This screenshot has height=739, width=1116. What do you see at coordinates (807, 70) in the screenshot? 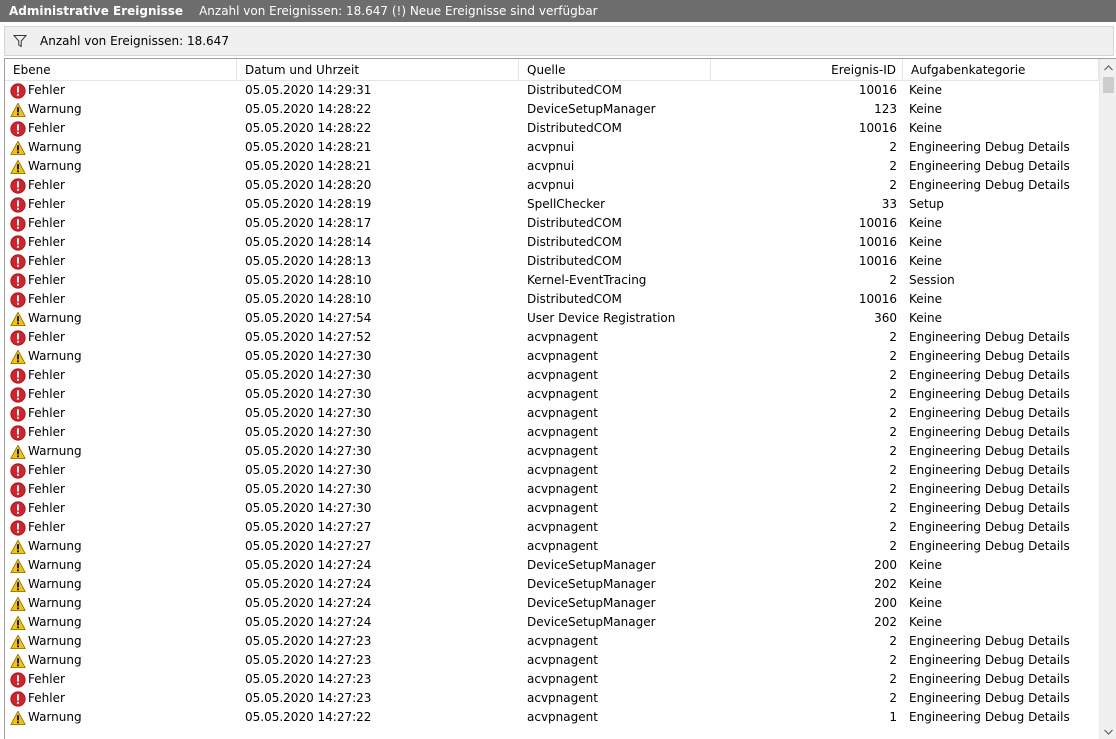
I see `column-header-ereignis-id: Ereignis-ID` at bounding box center [807, 70].